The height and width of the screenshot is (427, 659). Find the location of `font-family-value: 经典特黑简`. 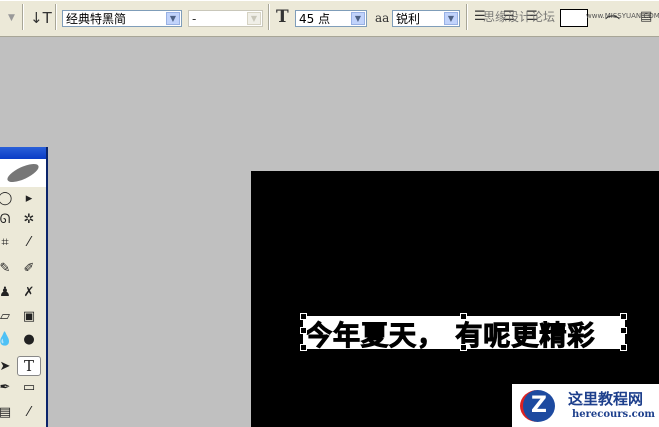

font-family-value: 经典特黑简 is located at coordinates (96, 19).